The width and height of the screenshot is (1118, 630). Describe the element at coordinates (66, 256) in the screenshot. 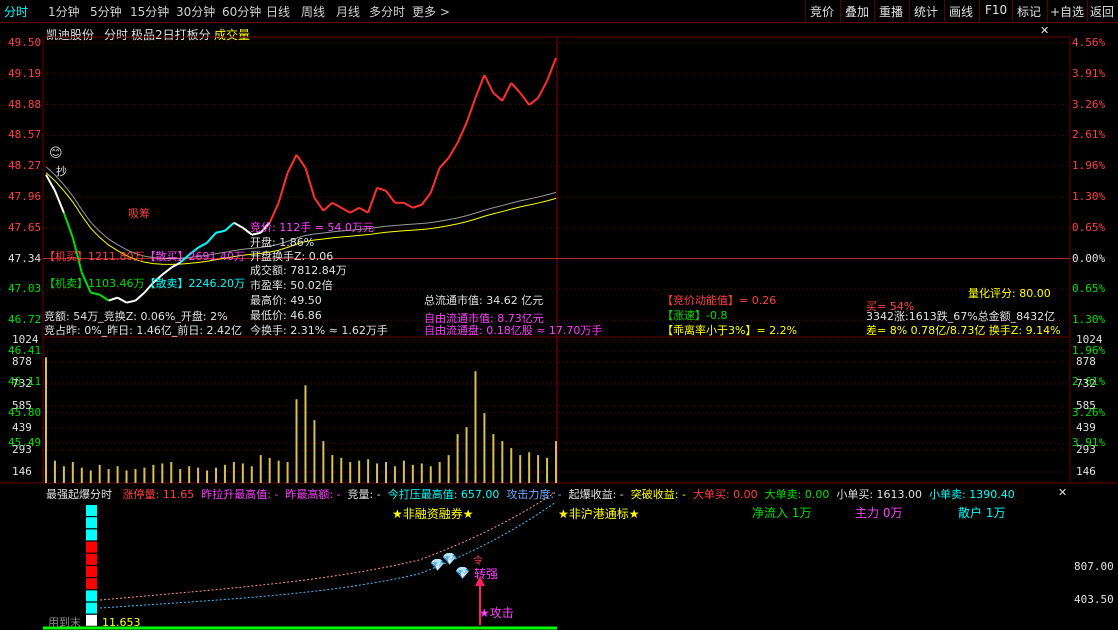

I see `jimai-label: 【机买】` at that location.